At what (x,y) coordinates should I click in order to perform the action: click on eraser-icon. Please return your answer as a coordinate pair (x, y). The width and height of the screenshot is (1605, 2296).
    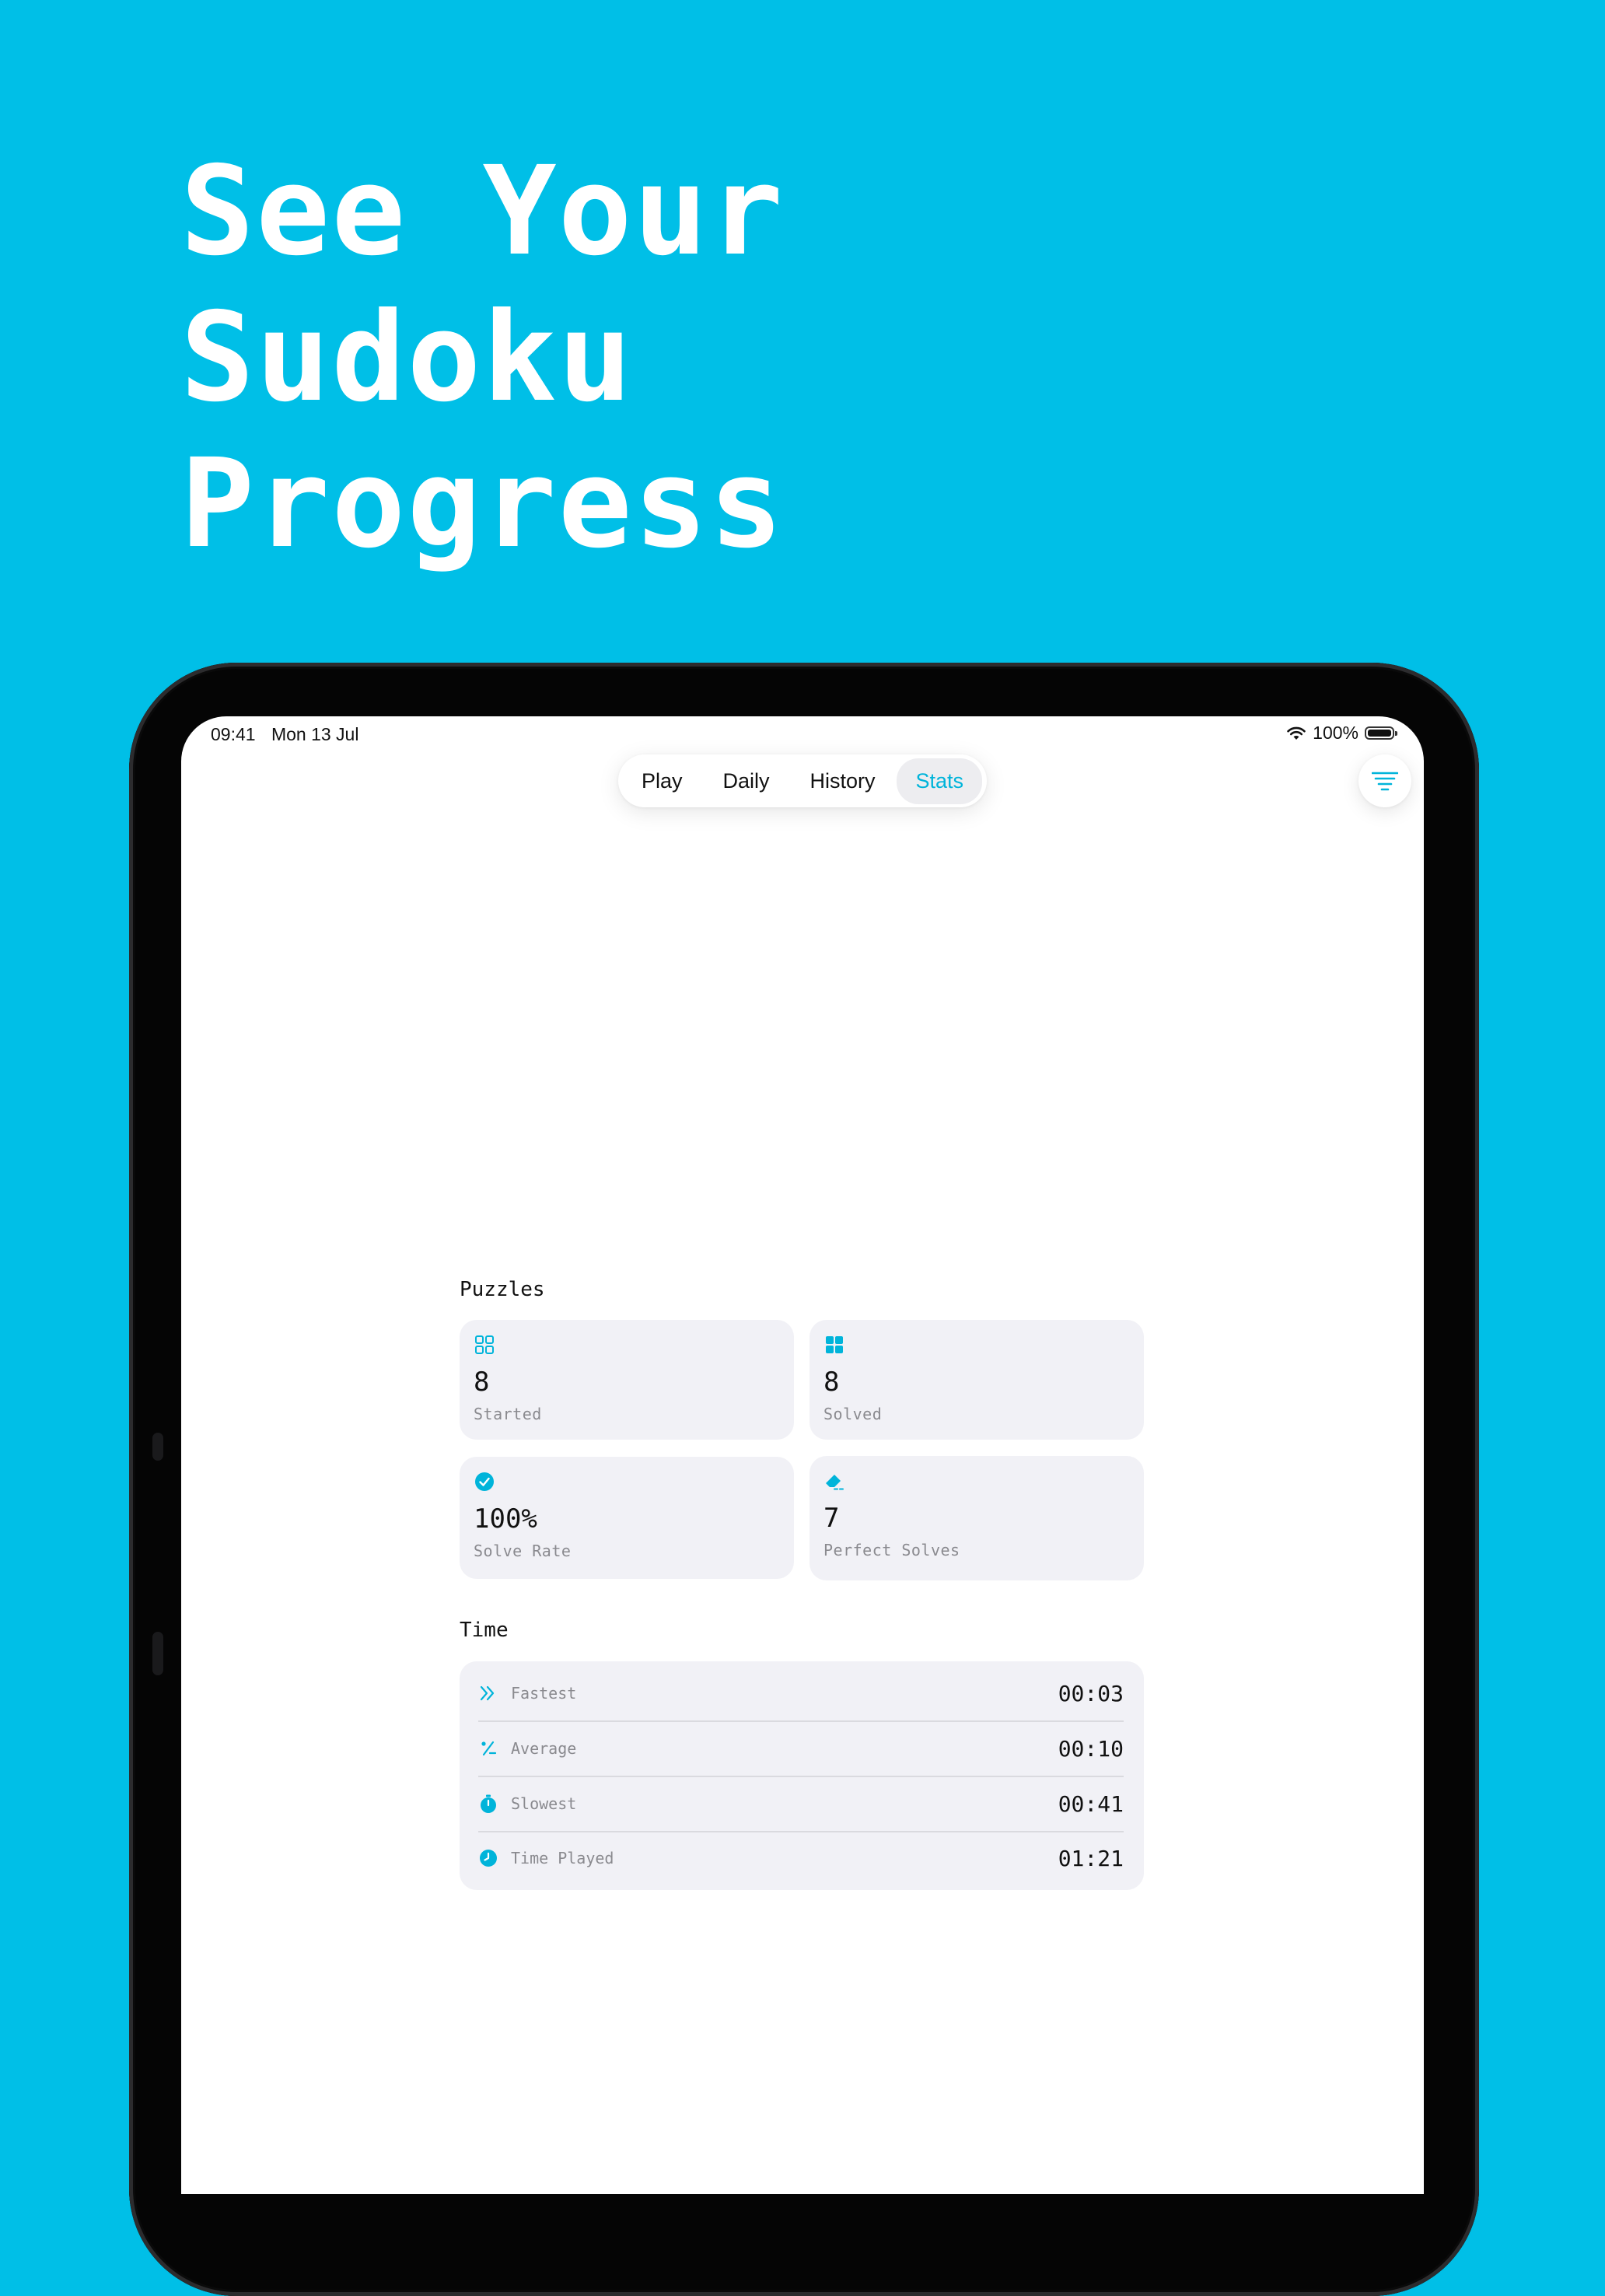
    Looking at the image, I should click on (835, 1482).